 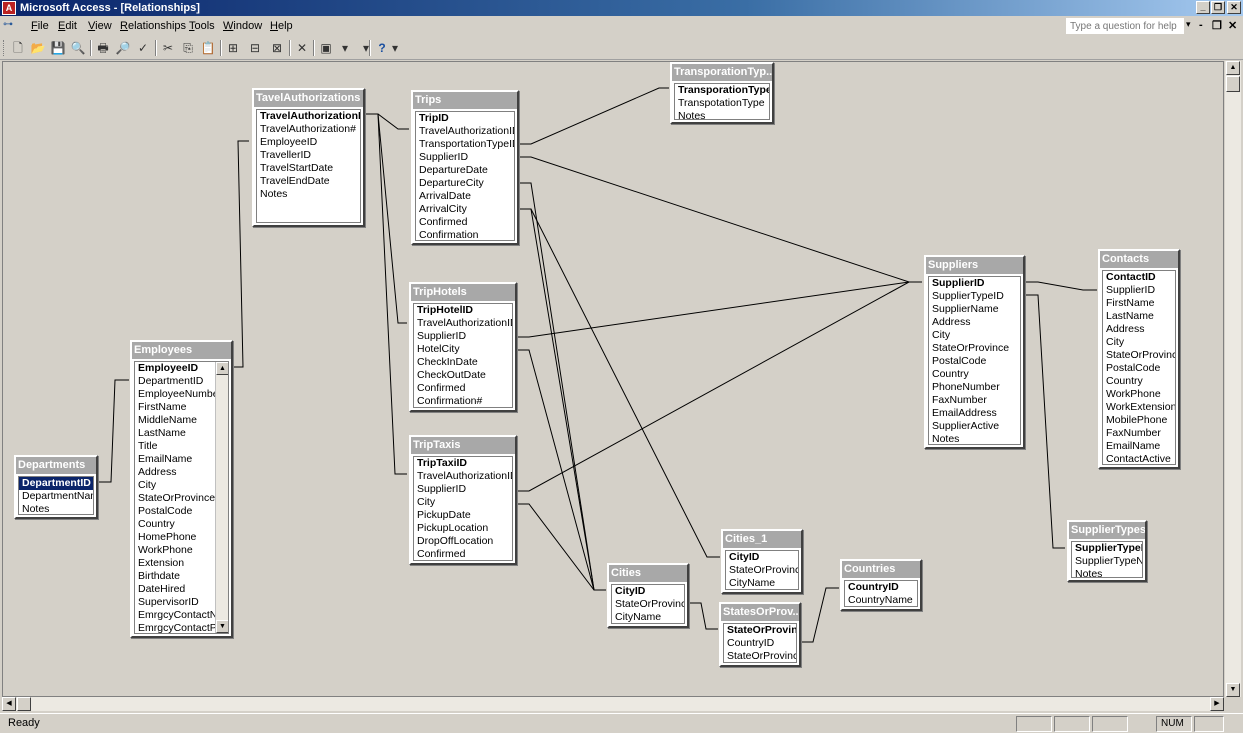 I want to click on field-item: ContactActive, so click(x=1139, y=458).